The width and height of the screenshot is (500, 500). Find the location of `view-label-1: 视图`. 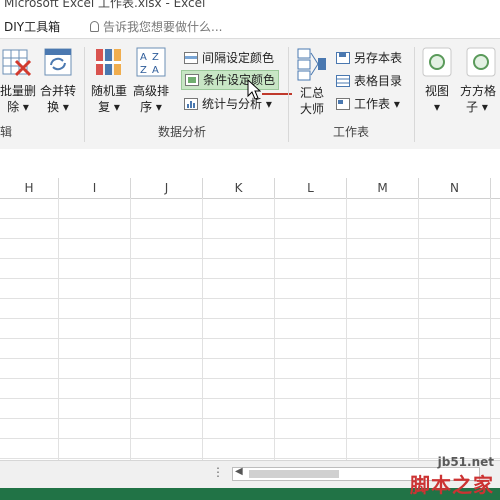

view-label-1: 视图 is located at coordinates (436, 91).